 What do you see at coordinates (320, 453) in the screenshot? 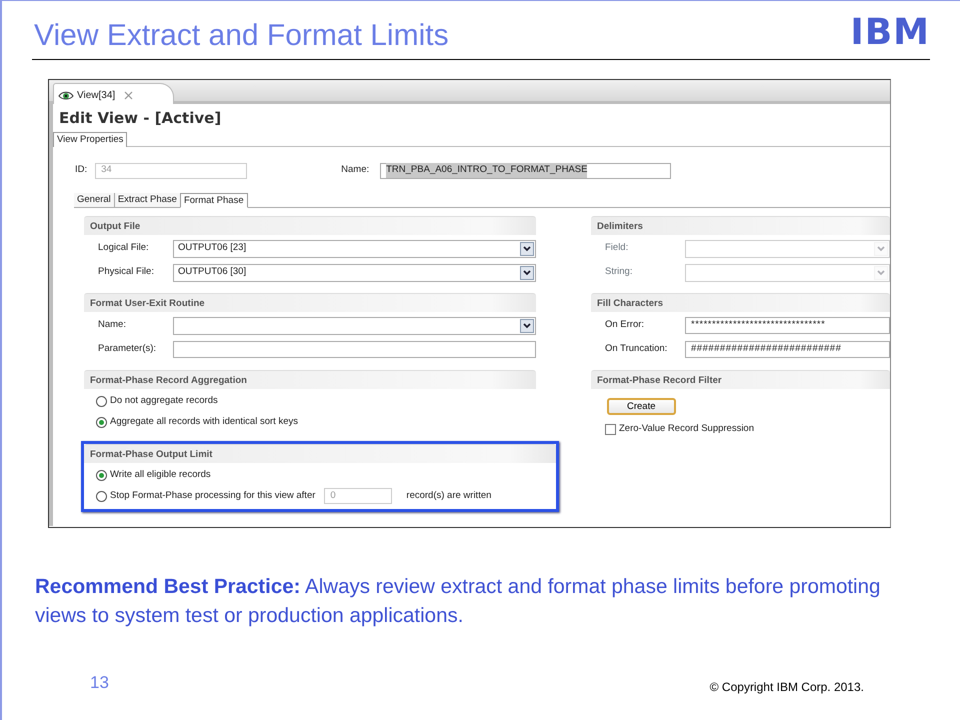
I see `section-header: Format-Phase Output Limit` at bounding box center [320, 453].